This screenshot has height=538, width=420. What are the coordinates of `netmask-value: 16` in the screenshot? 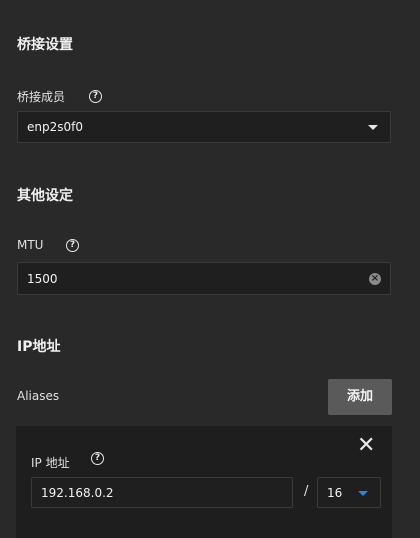 It's located at (335, 492).